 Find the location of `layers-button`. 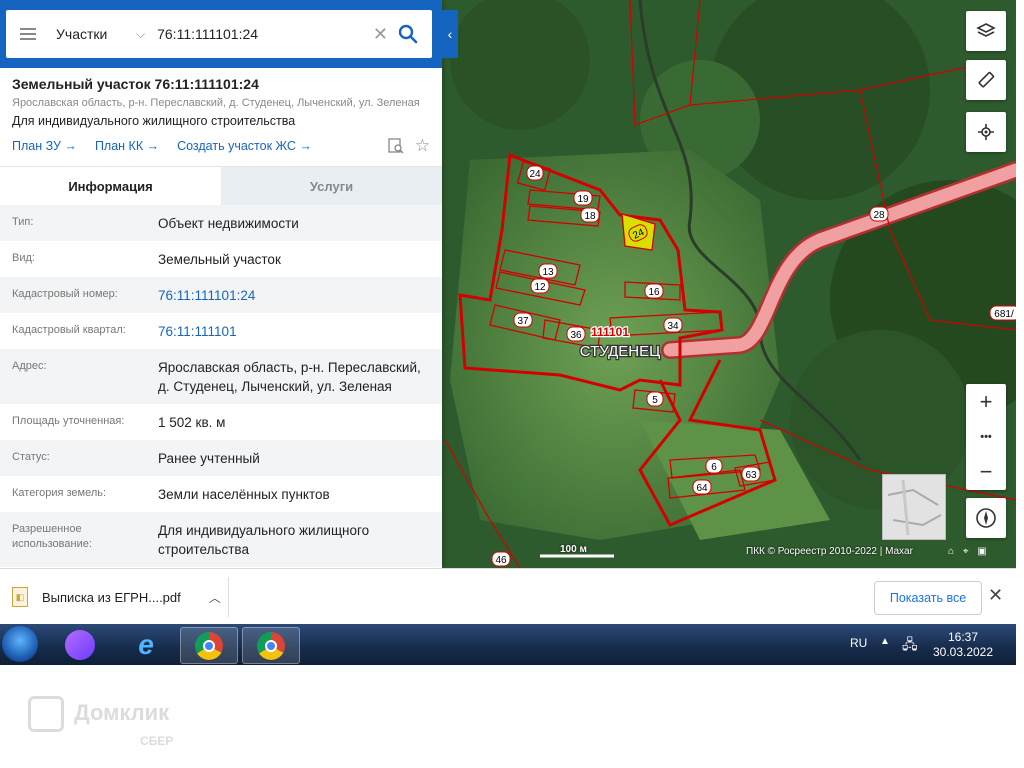

layers-button is located at coordinates (986, 31).